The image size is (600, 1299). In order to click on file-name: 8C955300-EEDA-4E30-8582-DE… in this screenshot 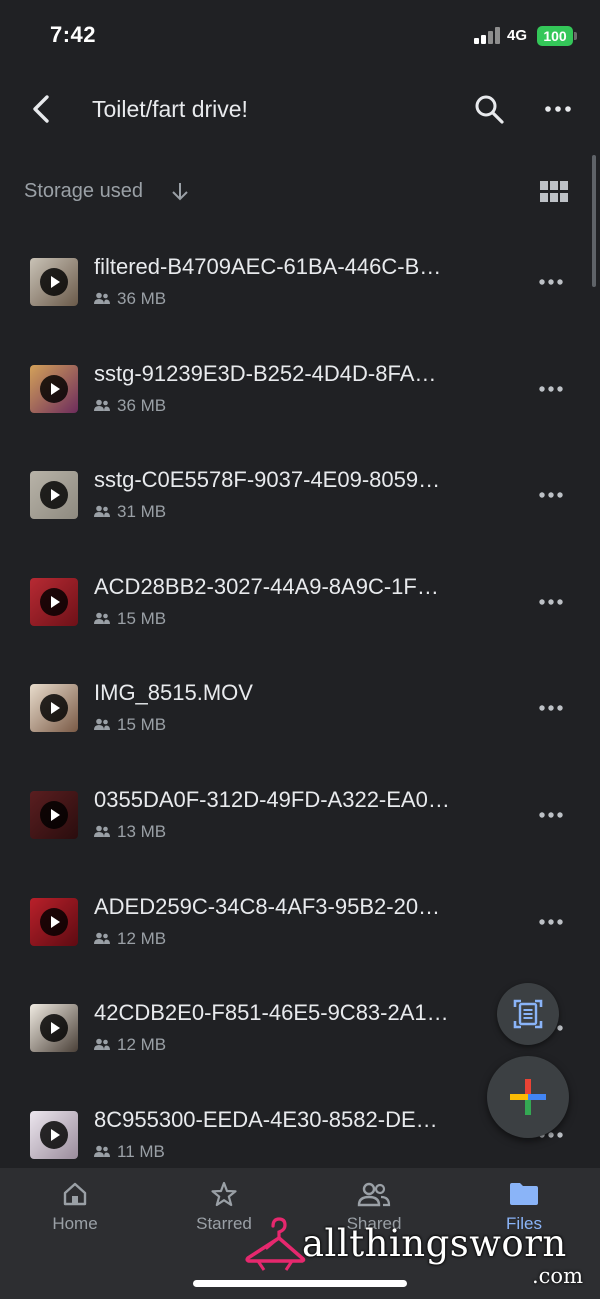, I will do `click(266, 1119)`.